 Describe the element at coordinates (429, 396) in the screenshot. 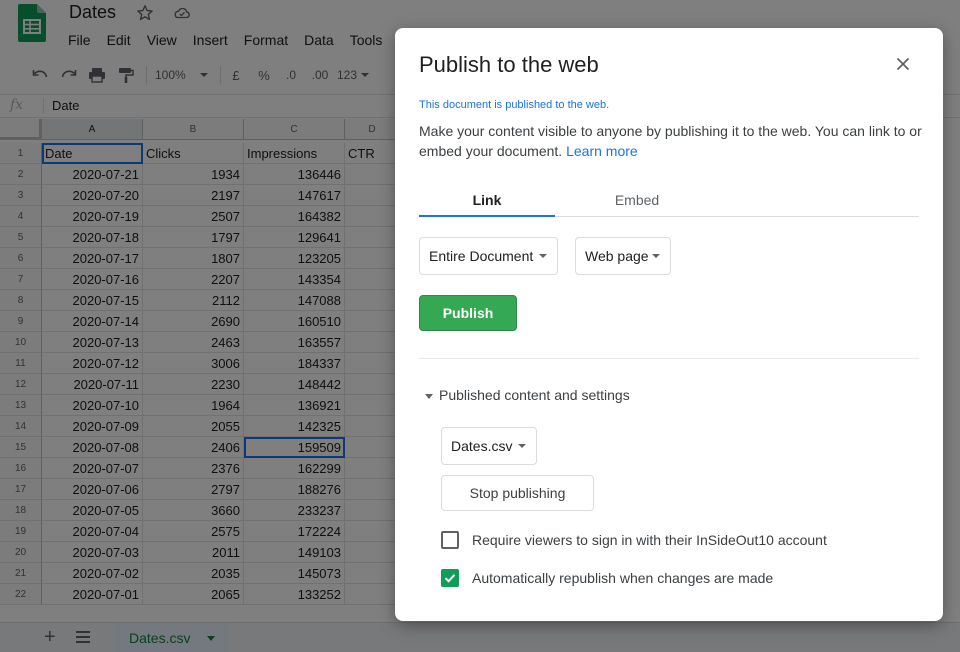

I see `expand-caret-icon` at that location.